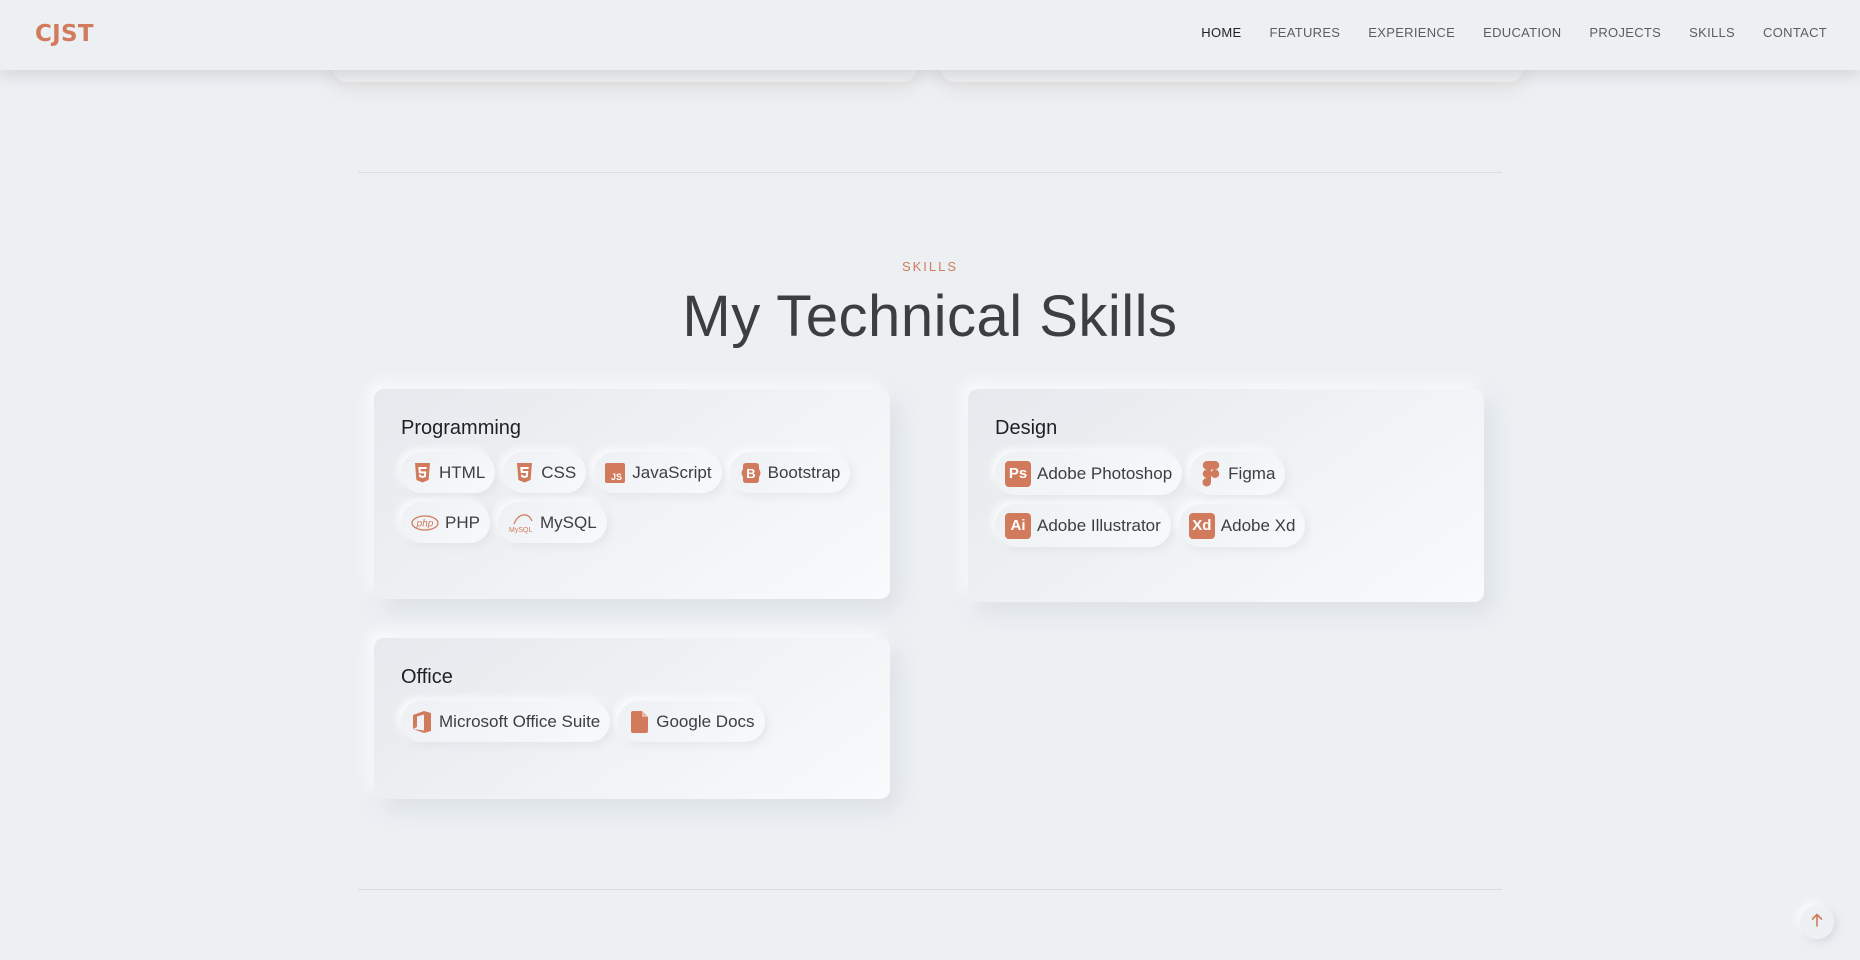 The width and height of the screenshot is (1860, 960). What do you see at coordinates (705, 721) in the screenshot?
I see `skill-label: Google Docs` at bounding box center [705, 721].